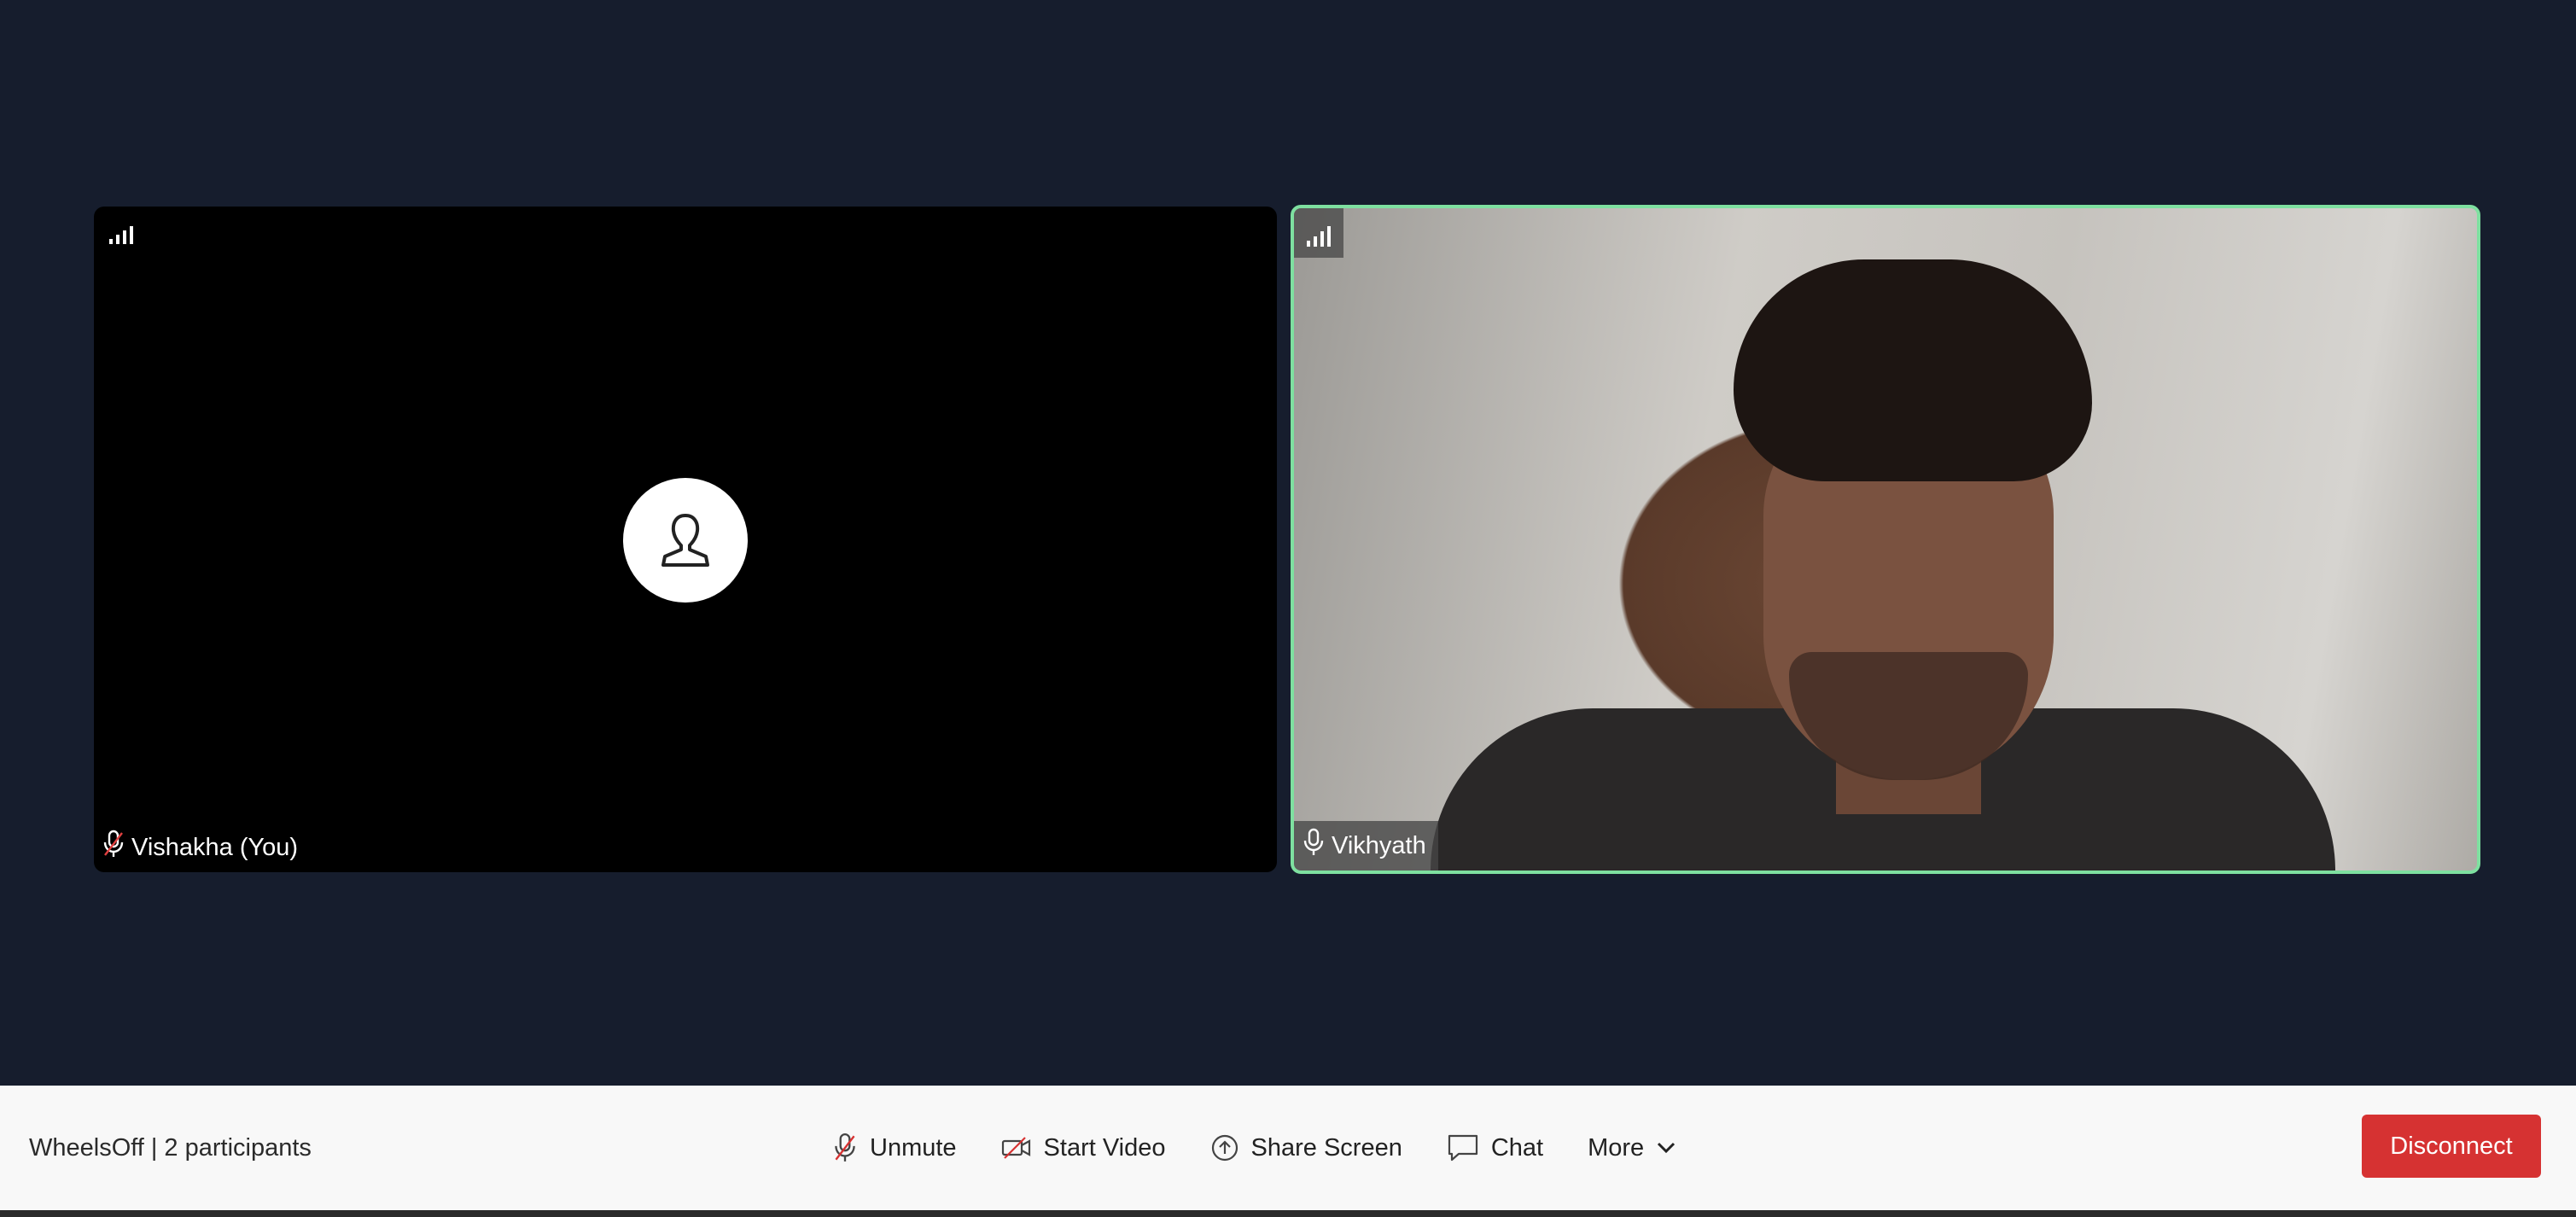  Describe the element at coordinates (1314, 846) in the screenshot. I see `mic-icon` at that location.